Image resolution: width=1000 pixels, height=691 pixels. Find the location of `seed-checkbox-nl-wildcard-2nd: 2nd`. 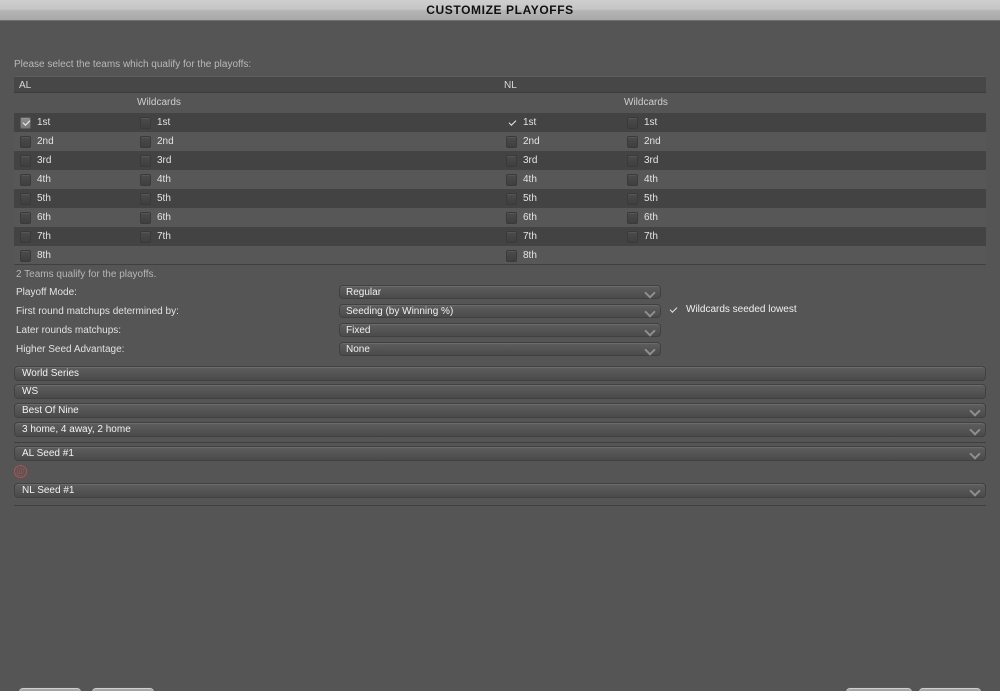

seed-checkbox-nl-wildcard-2nd: 2nd is located at coordinates (644, 141).